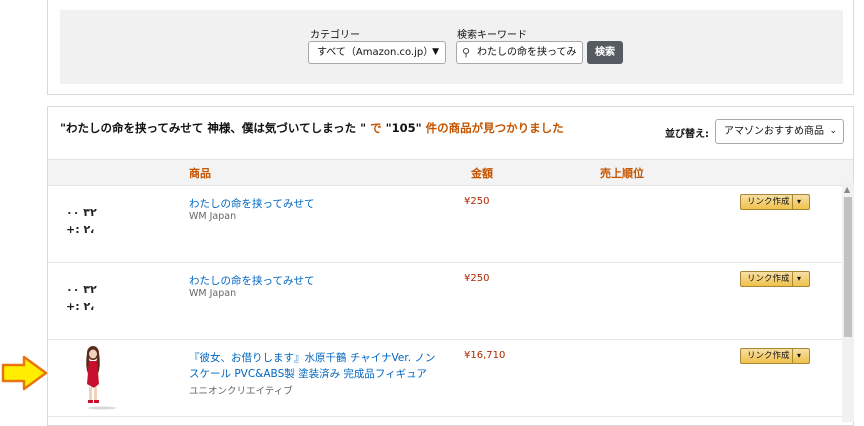 This screenshot has height=426, width=864. I want to click on sort-label: 並び替え:, so click(687, 134).